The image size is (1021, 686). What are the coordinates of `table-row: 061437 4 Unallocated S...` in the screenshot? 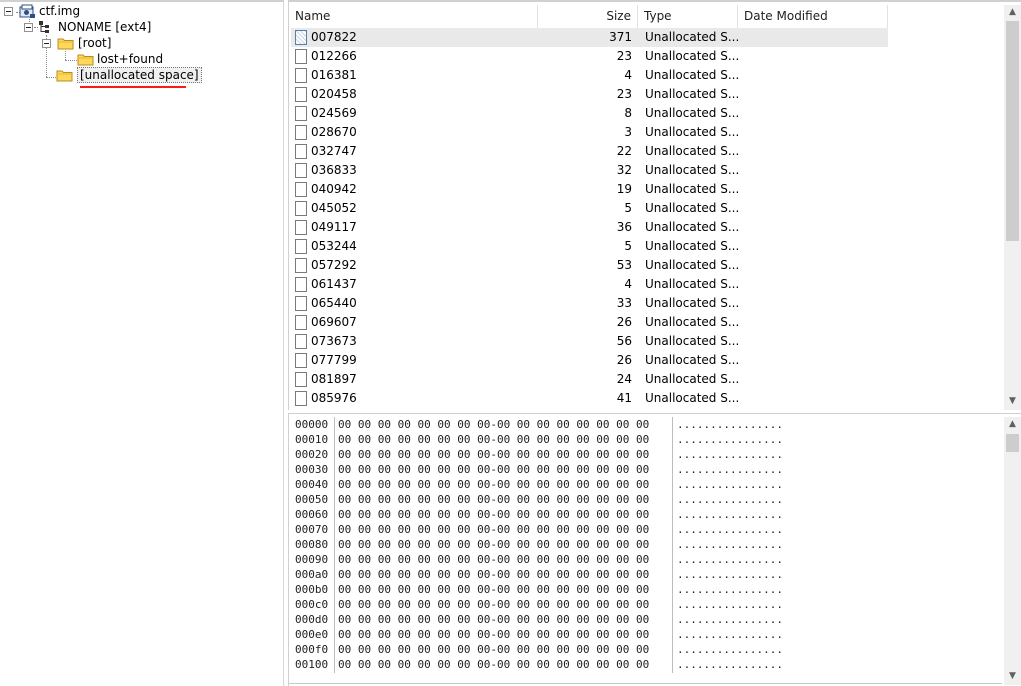 It's located at (589, 284).